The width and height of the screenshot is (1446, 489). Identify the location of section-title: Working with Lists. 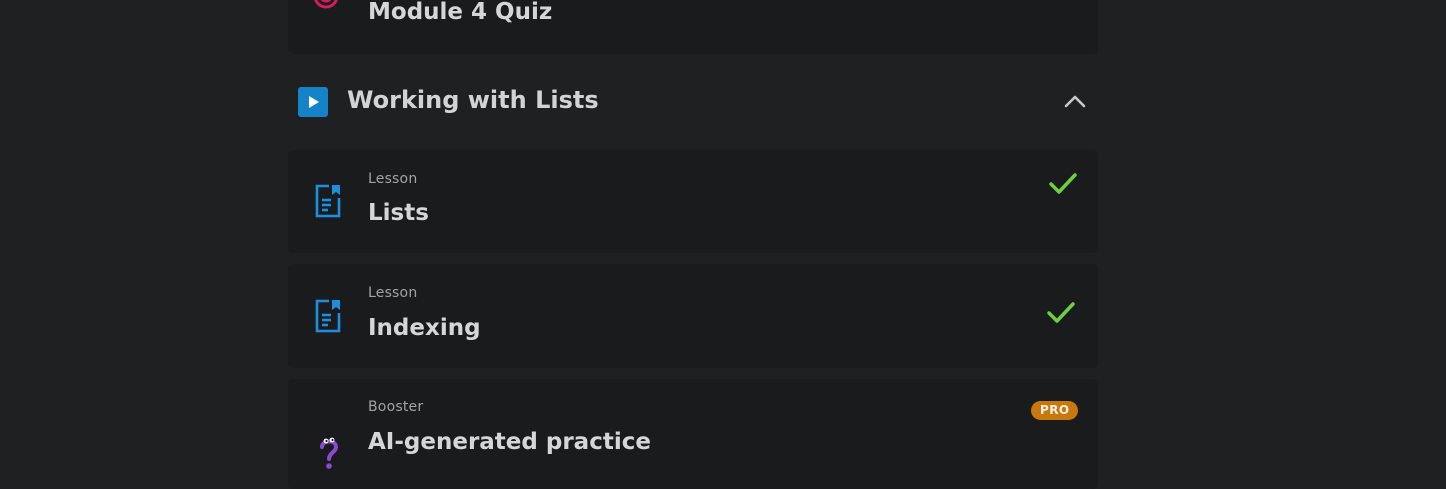
(473, 100).